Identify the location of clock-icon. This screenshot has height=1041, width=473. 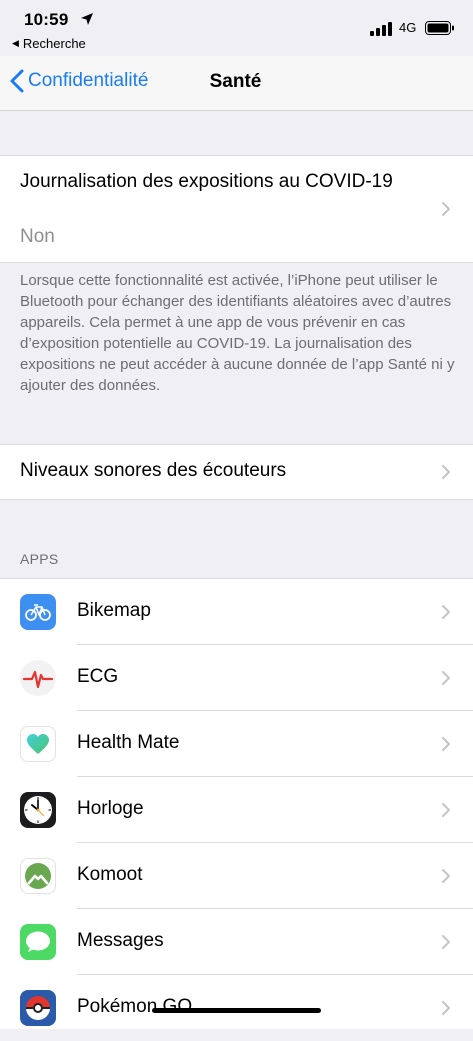
(38, 810).